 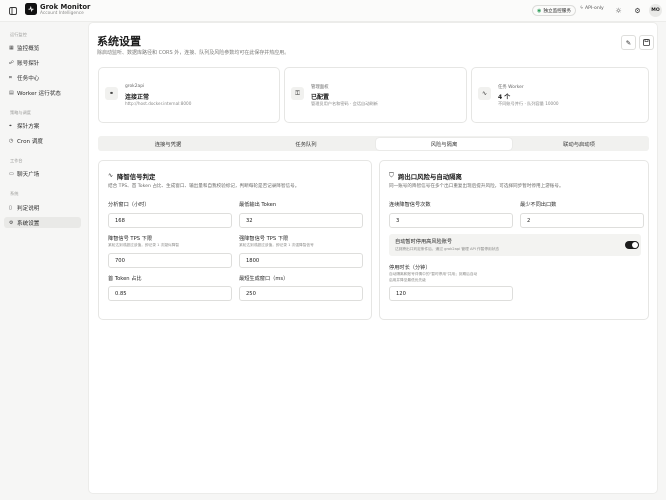 I want to click on edit-button: ✎, so click(x=628, y=42).